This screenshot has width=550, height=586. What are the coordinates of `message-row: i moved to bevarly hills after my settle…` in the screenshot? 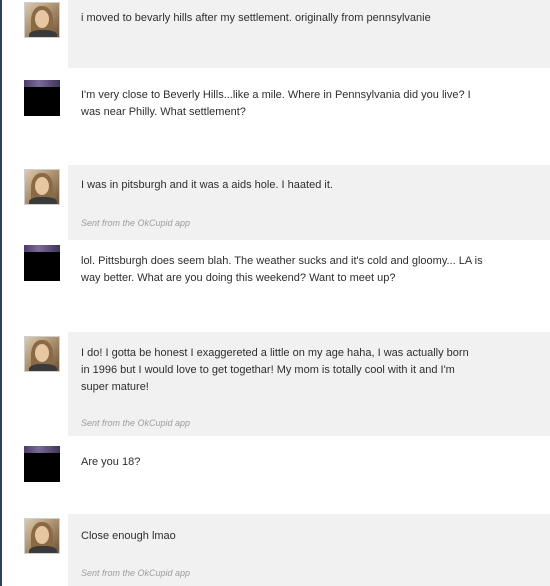 It's located at (276, 34).